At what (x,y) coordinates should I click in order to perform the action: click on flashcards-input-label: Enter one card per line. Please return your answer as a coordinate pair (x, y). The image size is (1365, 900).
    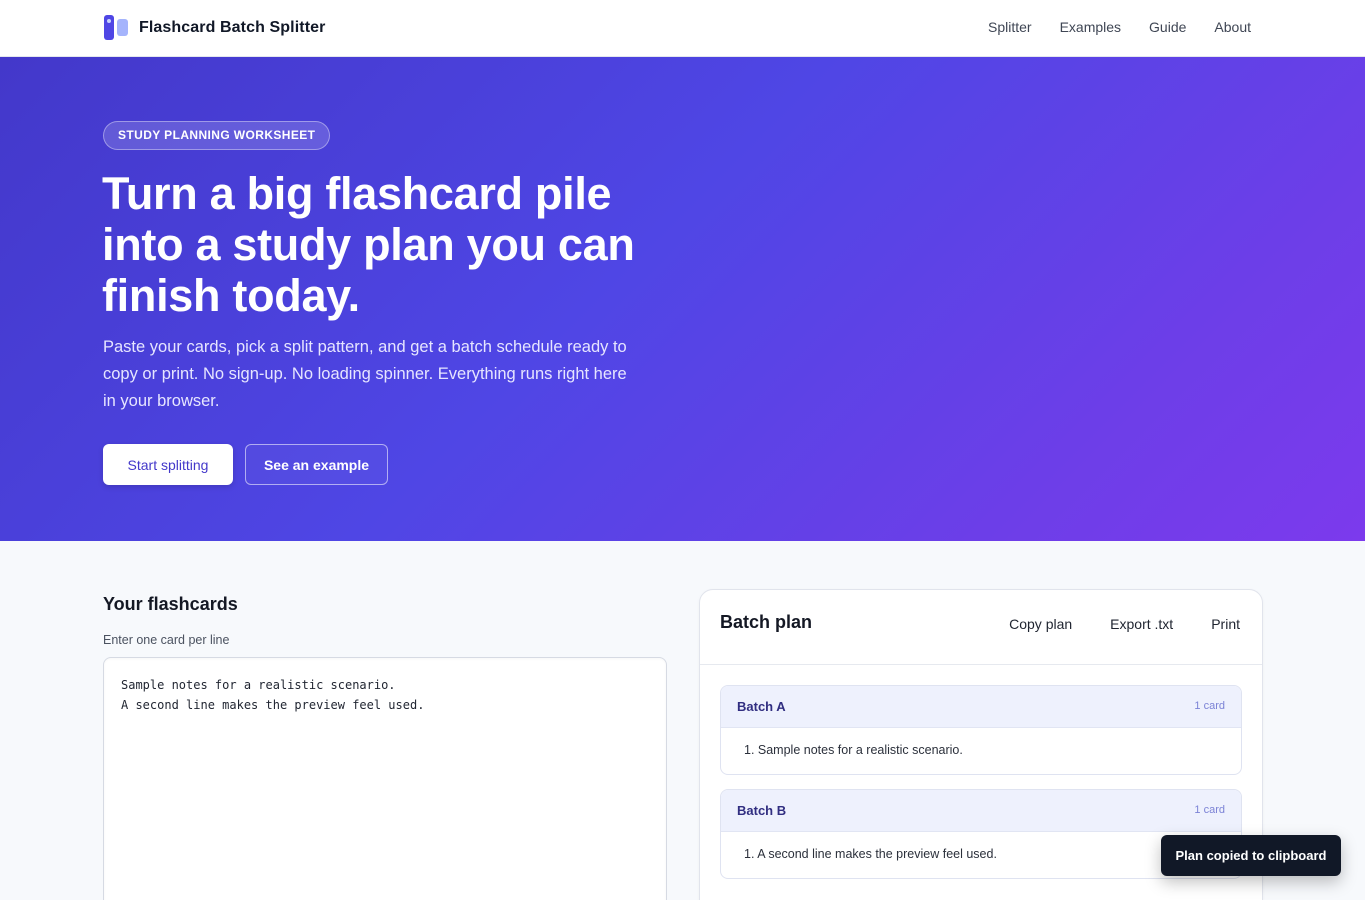
    Looking at the image, I should click on (166, 640).